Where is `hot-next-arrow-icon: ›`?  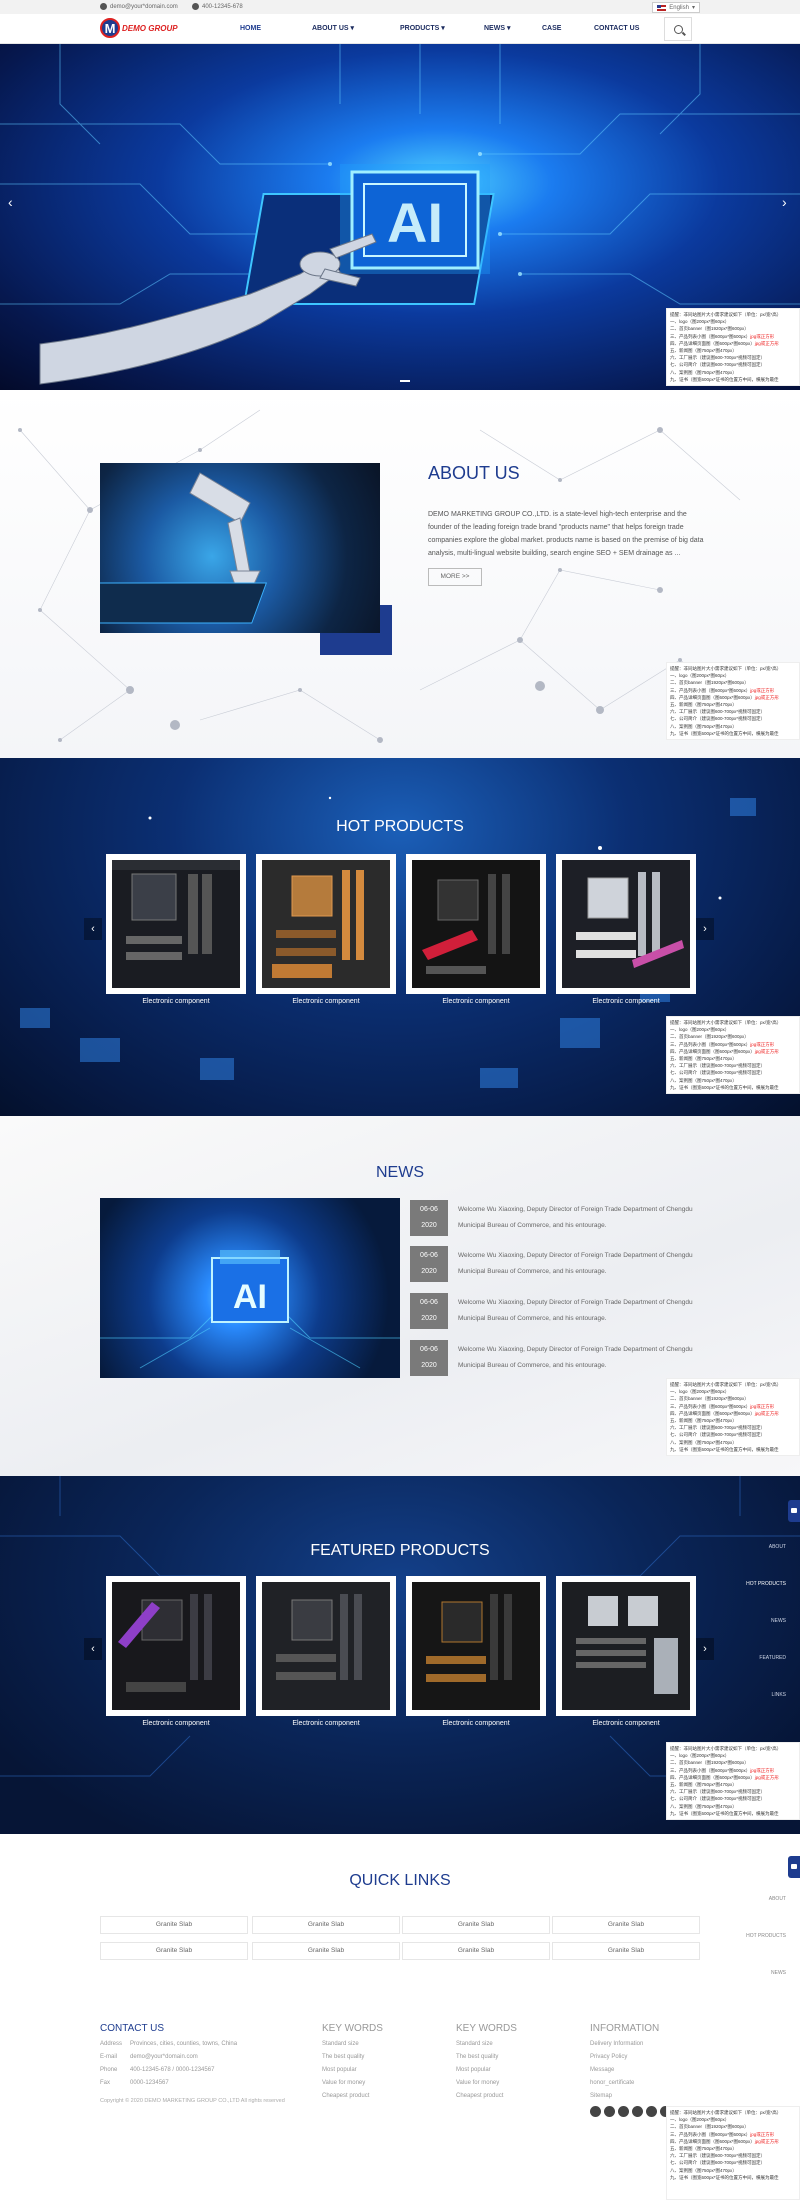
hot-next-arrow-icon: › is located at coordinates (705, 929).